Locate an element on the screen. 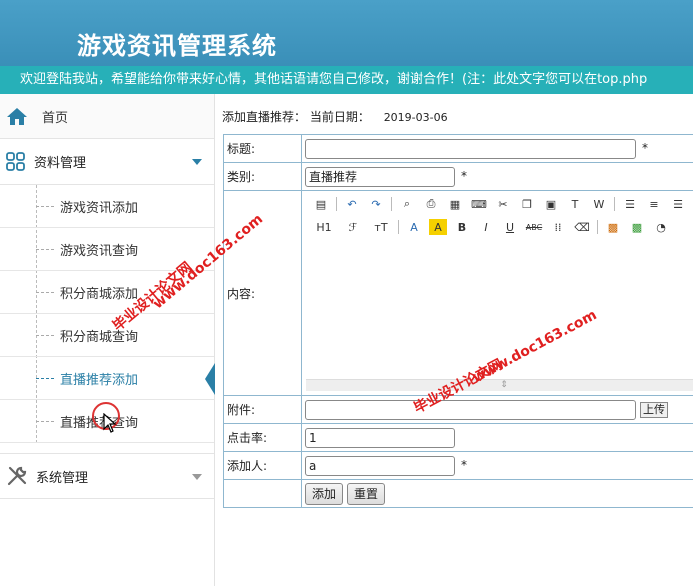  heading-button: H1 is located at coordinates (324, 227).